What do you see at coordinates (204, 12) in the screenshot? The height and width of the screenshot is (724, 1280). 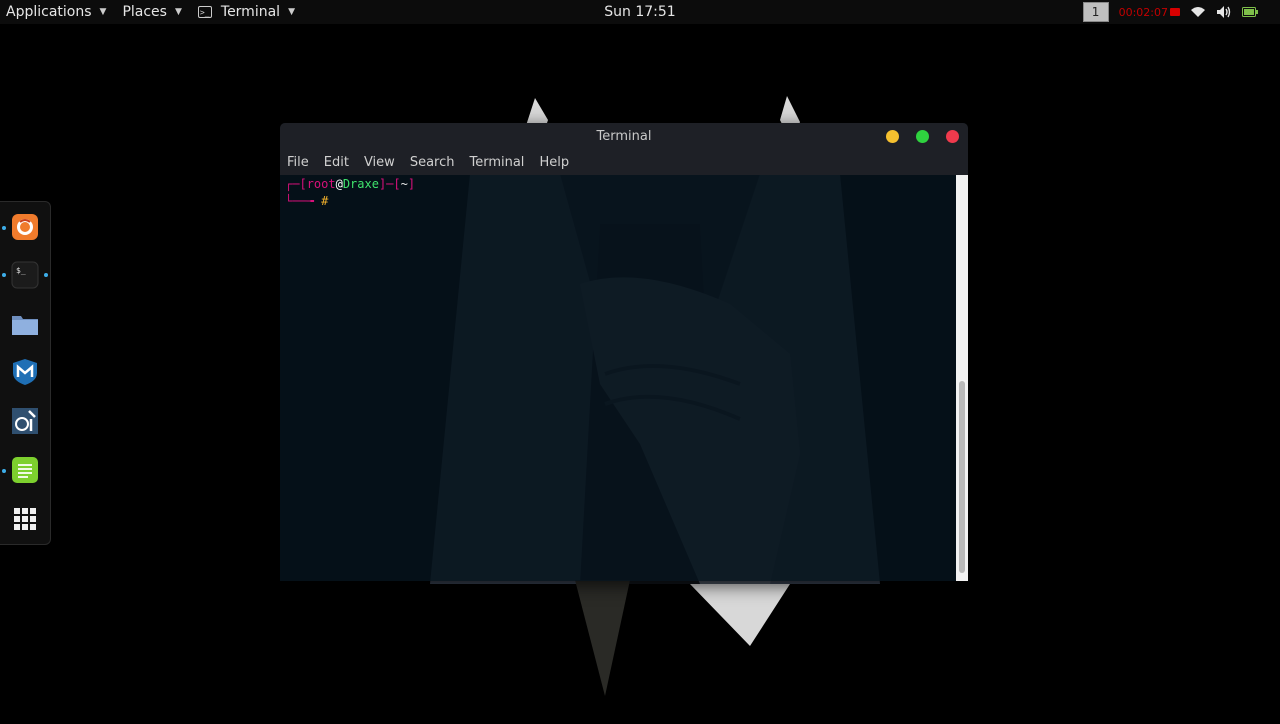 I see `terminal-icon: >_` at bounding box center [204, 12].